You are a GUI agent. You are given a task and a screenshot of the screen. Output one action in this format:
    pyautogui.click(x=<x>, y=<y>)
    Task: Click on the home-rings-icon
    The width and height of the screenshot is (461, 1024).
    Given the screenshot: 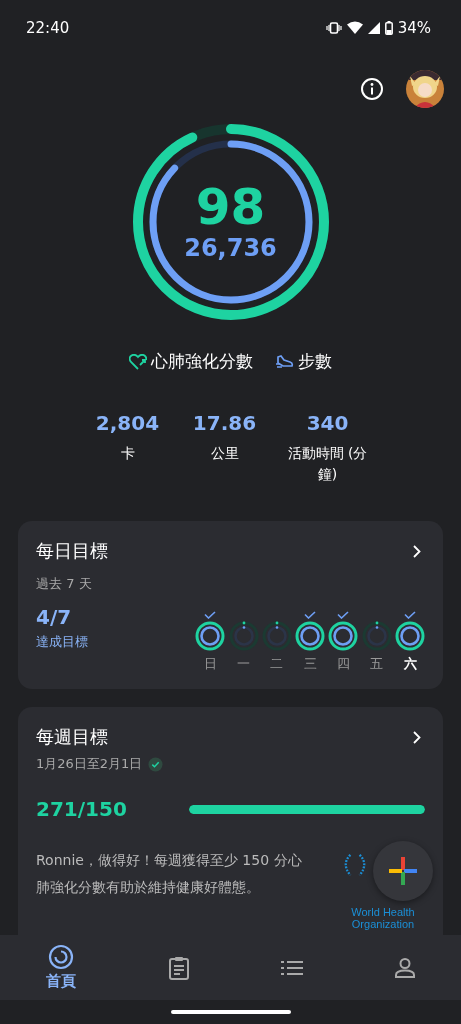 What is the action you would take?
    pyautogui.click(x=60, y=957)
    